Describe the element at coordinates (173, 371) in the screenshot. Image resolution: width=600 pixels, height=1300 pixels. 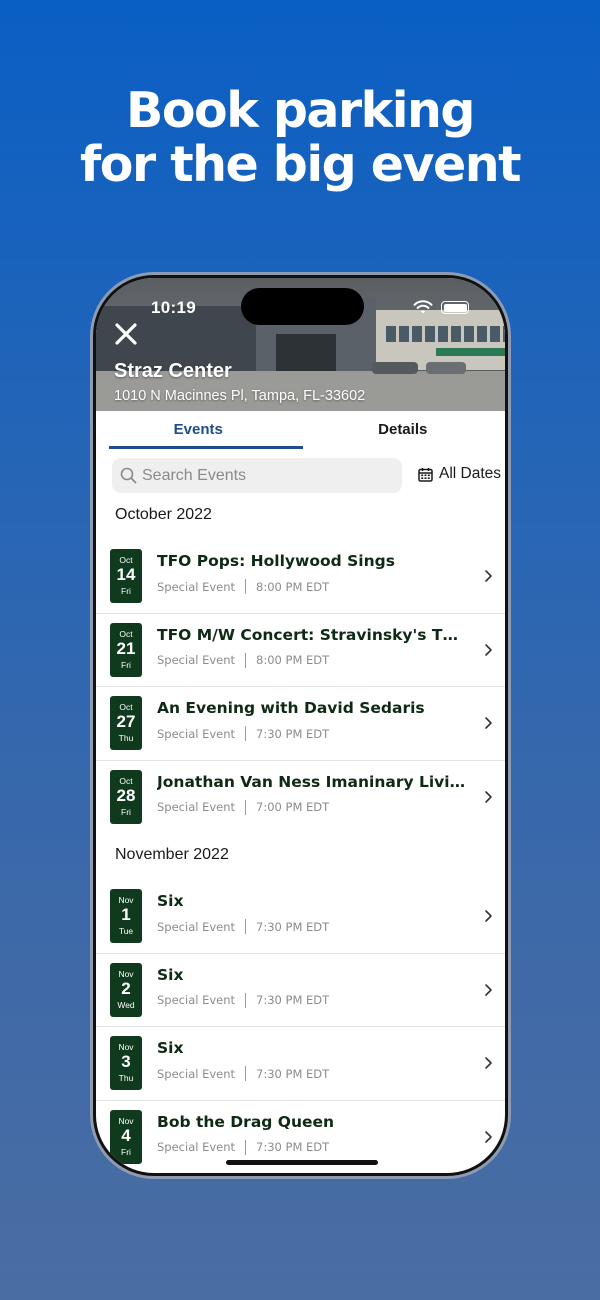
I see `venue-name: Straz Center` at that location.